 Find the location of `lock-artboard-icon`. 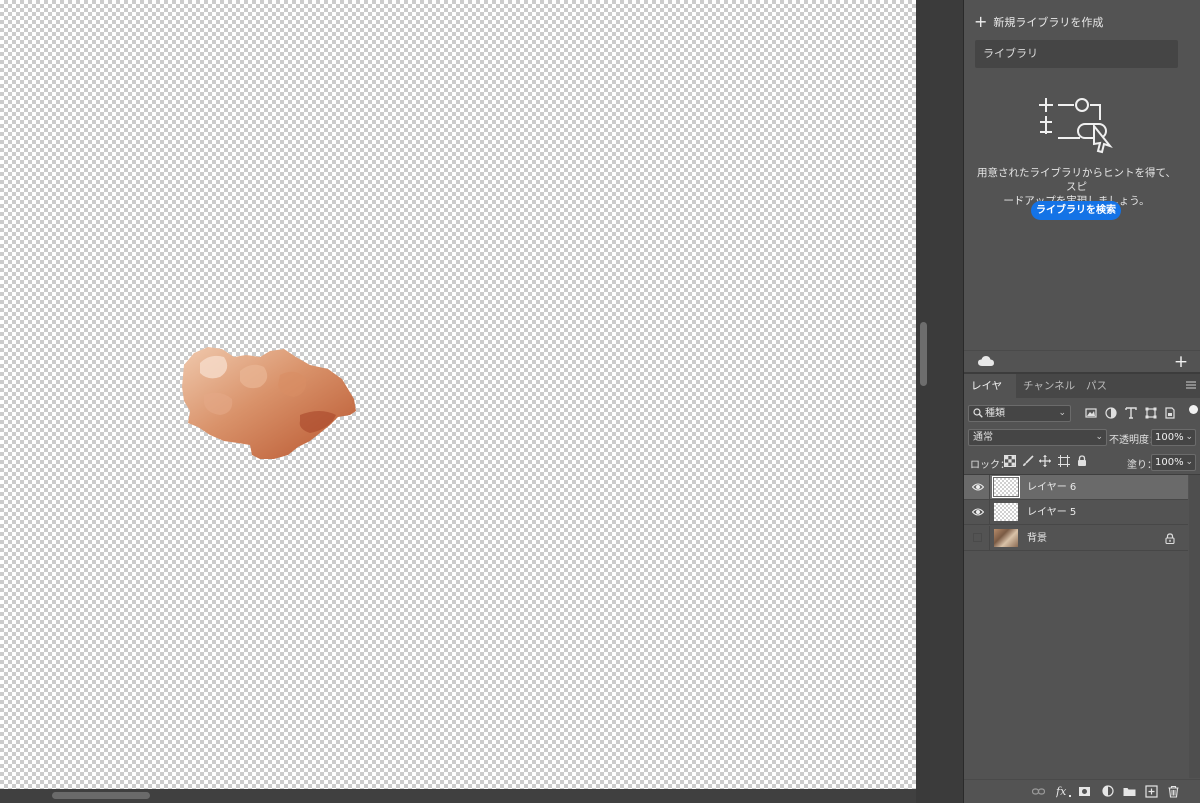

lock-artboard-icon is located at coordinates (1064, 461).